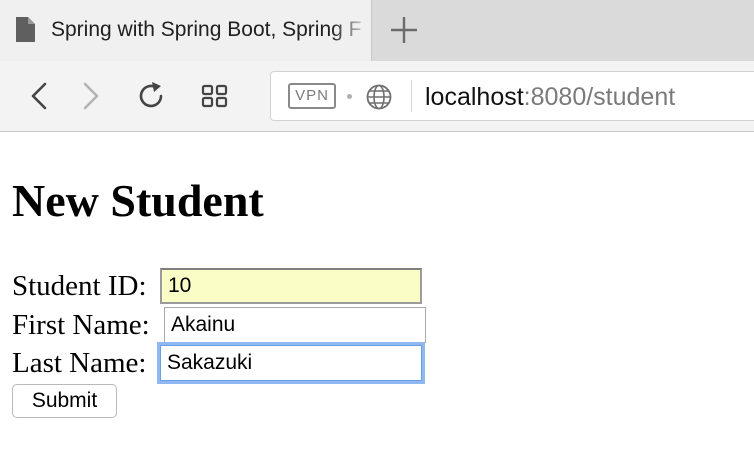  What do you see at coordinates (312, 96) in the screenshot?
I see `vpn-badge: VPN` at bounding box center [312, 96].